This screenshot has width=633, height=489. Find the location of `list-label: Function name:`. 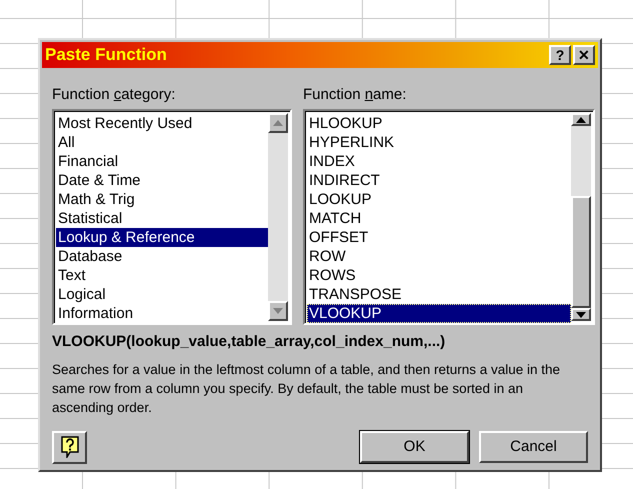

list-label: Function name: is located at coordinates (355, 95).